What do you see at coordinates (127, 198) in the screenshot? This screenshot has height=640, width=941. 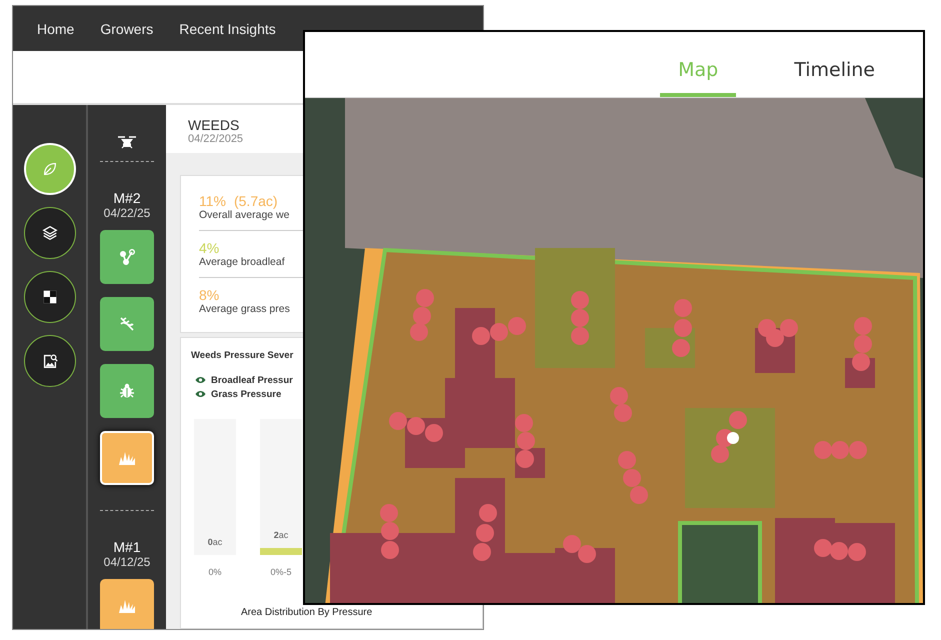 I see `scan-name: M#2` at bounding box center [127, 198].